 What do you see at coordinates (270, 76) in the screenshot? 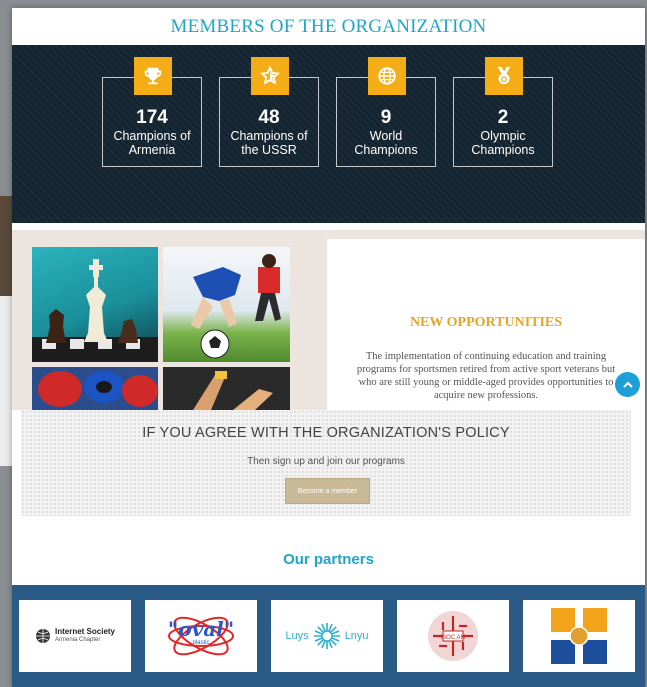
I see `star-icon` at bounding box center [270, 76].